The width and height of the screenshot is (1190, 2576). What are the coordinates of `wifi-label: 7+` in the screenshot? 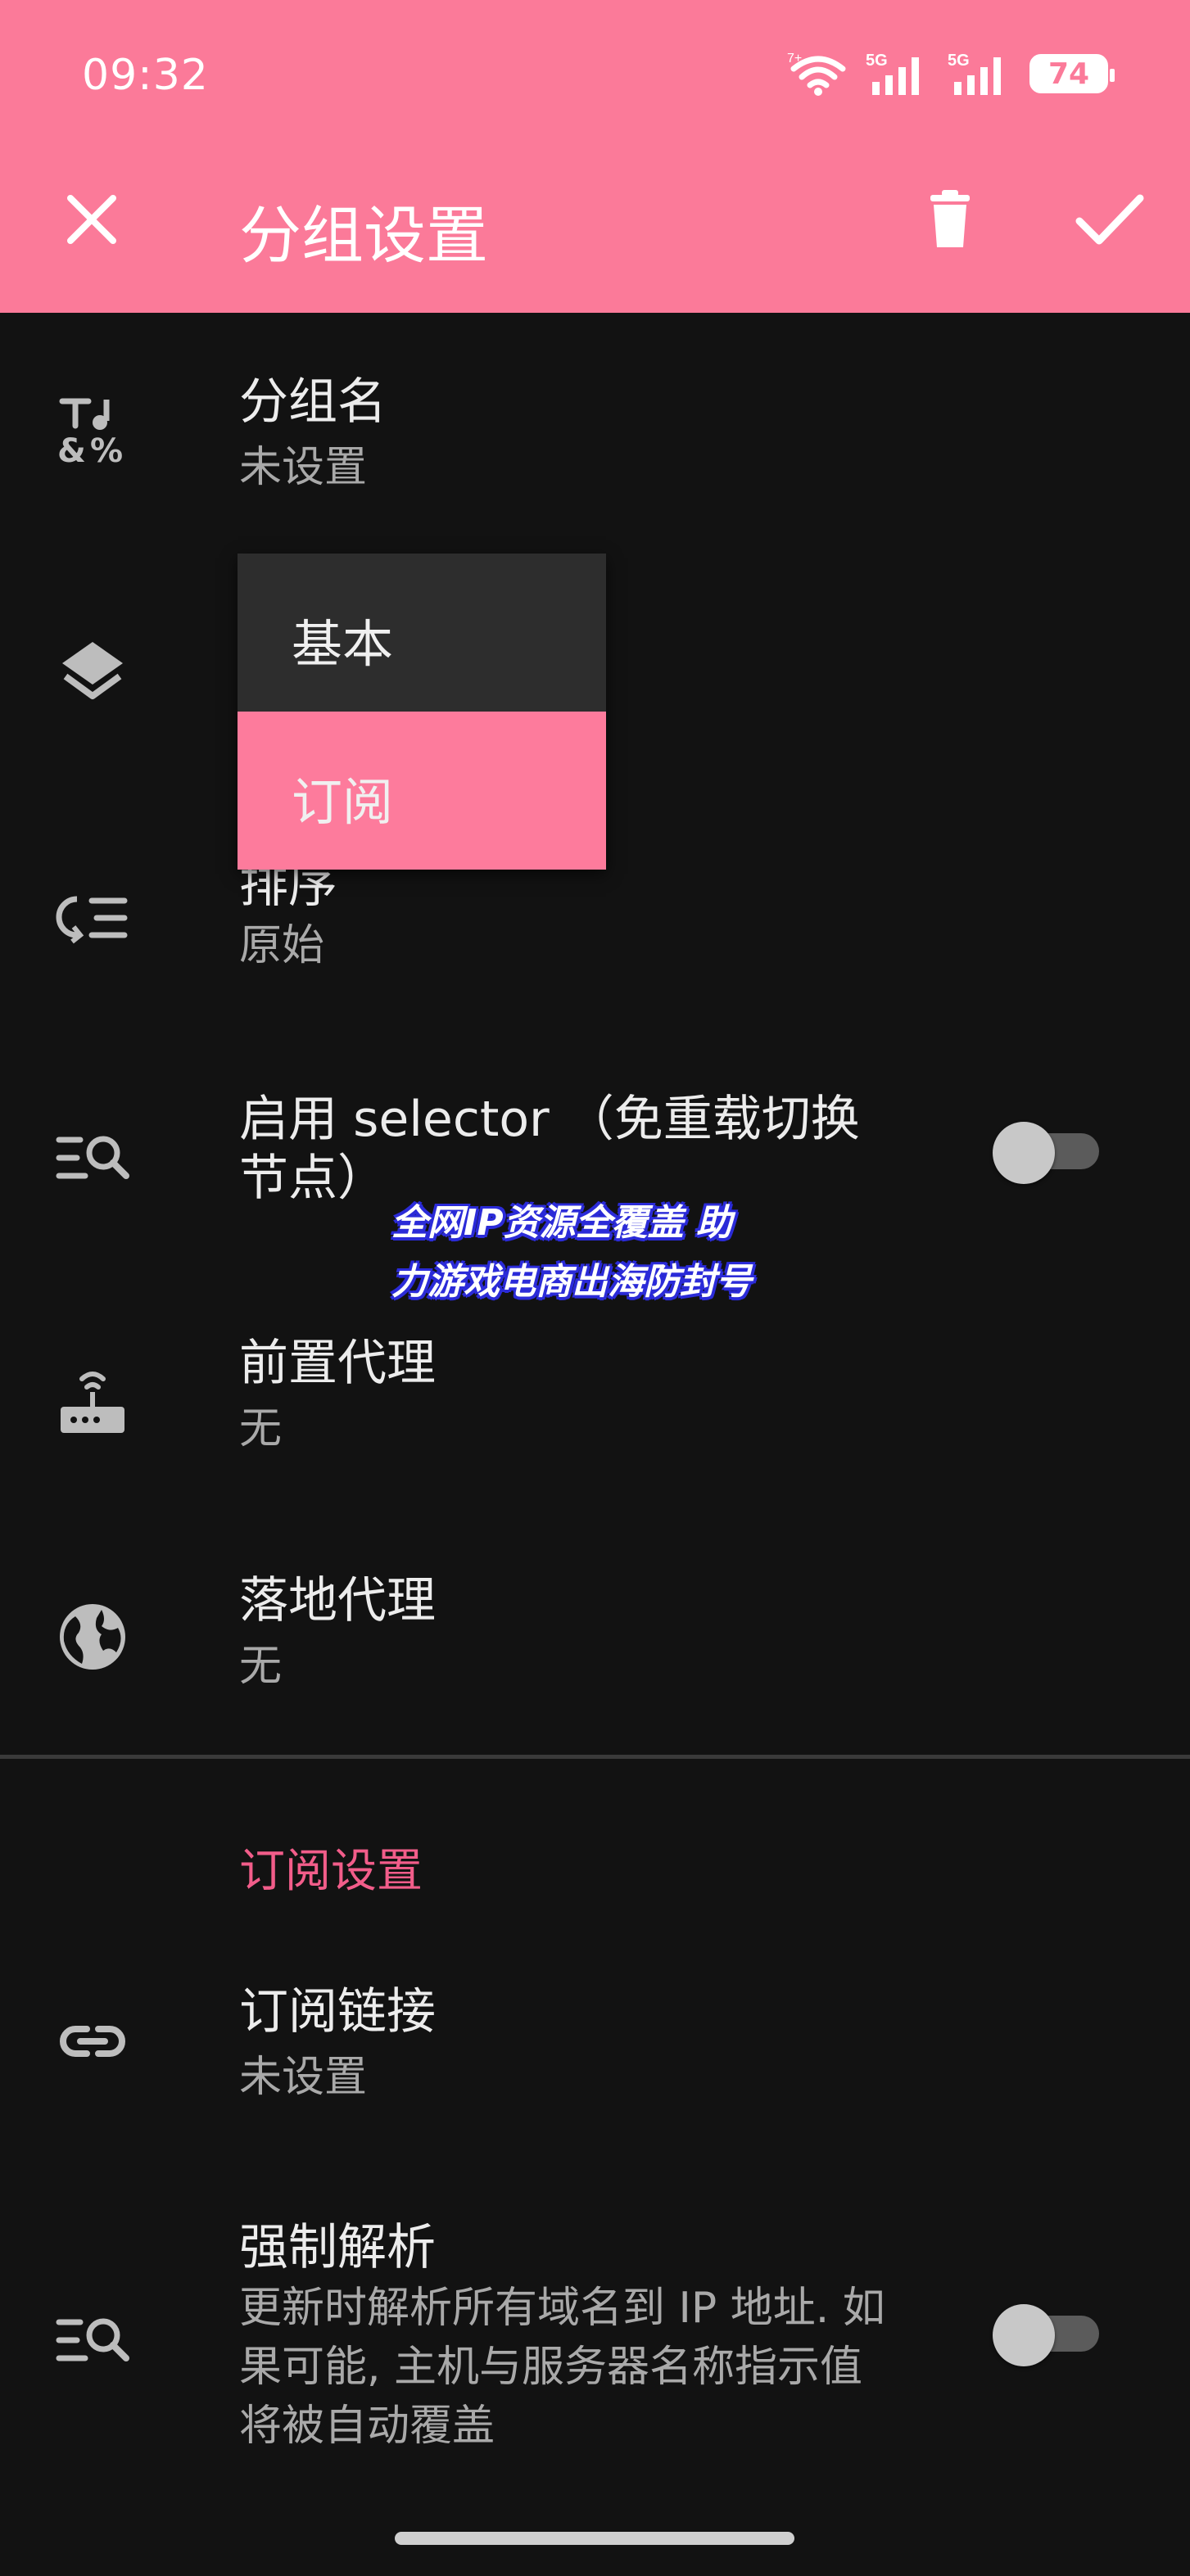 It's located at (794, 59).